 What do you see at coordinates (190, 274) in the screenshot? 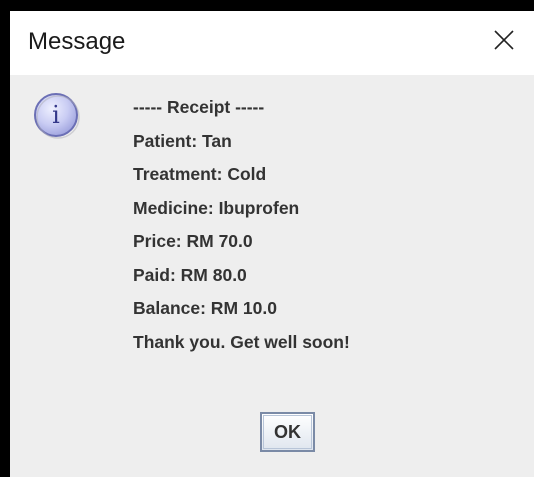
I see `paid-line: Paid: RM 80.0` at bounding box center [190, 274].